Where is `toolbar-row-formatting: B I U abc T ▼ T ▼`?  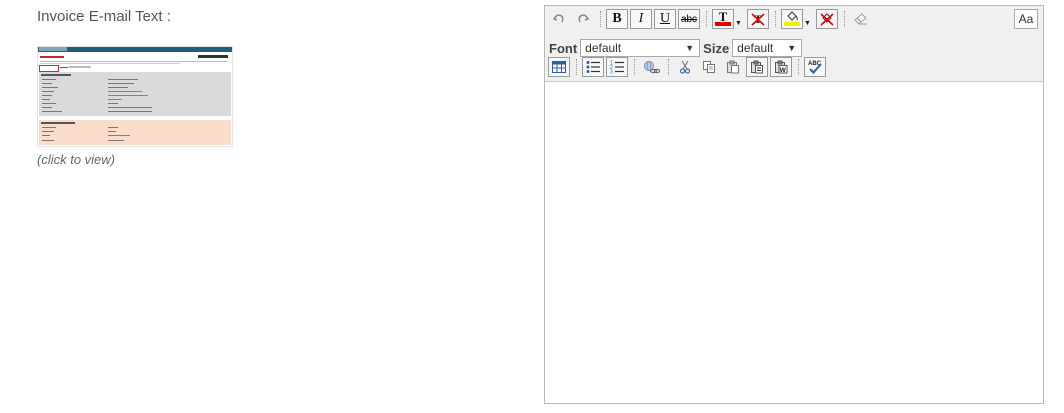
toolbar-row-formatting: B I U abc T ▼ T ▼ is located at coordinates (711, 19).